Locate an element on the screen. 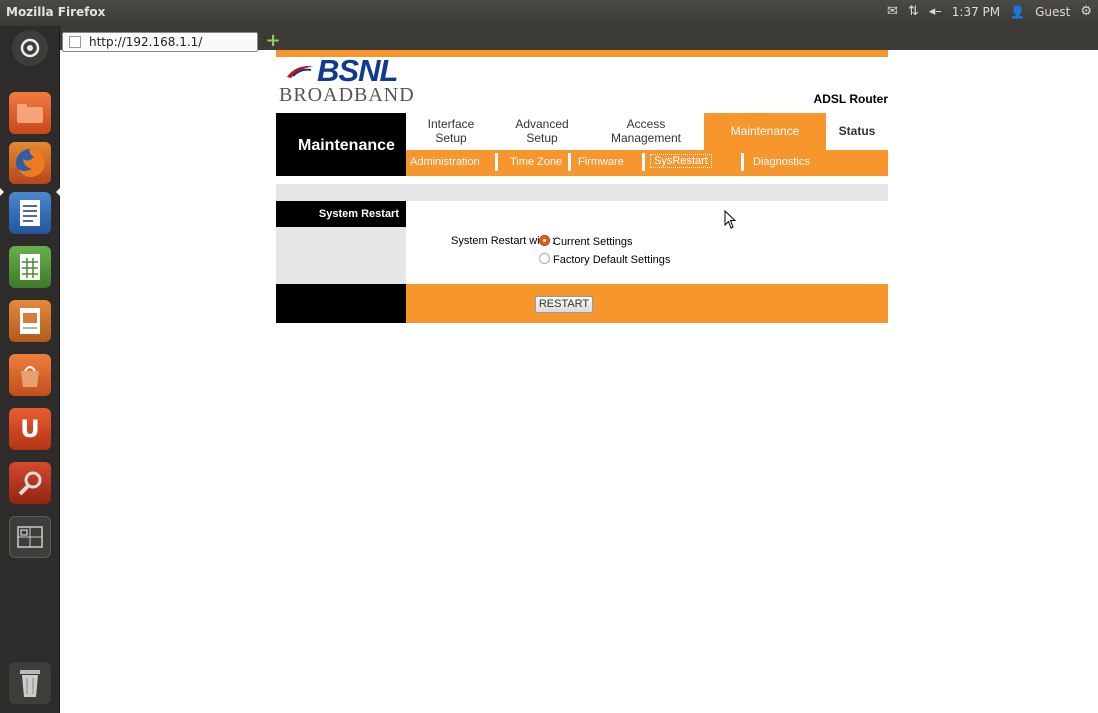 The width and height of the screenshot is (1098, 713). tab-access-management: Access Management is located at coordinates (646, 131).